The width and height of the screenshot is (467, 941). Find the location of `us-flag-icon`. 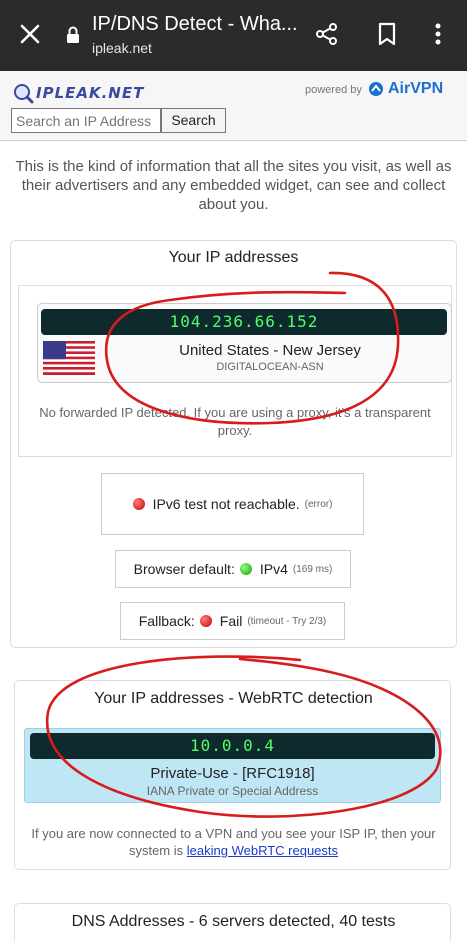

us-flag-icon is located at coordinates (69, 358).